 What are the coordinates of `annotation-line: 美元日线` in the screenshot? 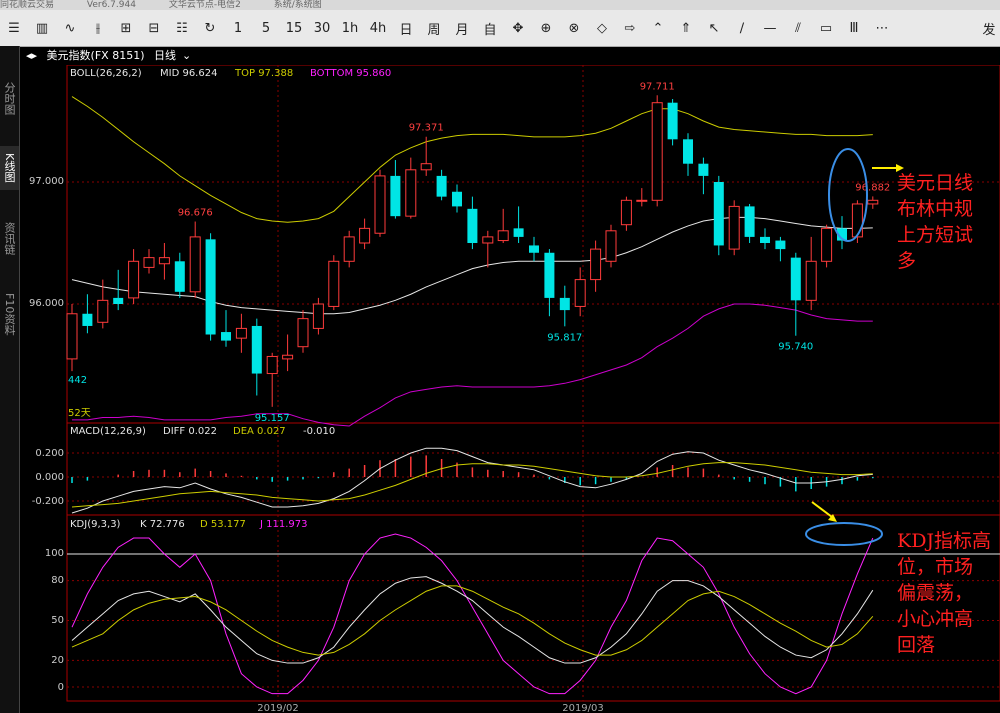 It's located at (935, 183).